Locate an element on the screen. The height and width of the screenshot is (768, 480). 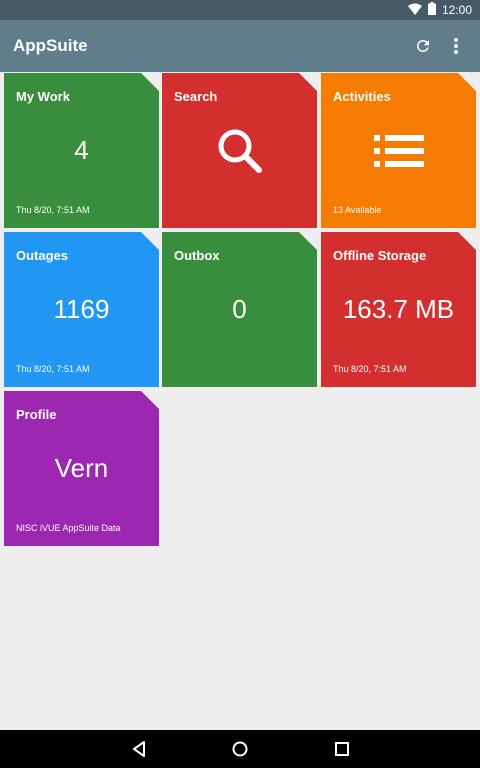
status-time: 12:00 is located at coordinates (456, 10).